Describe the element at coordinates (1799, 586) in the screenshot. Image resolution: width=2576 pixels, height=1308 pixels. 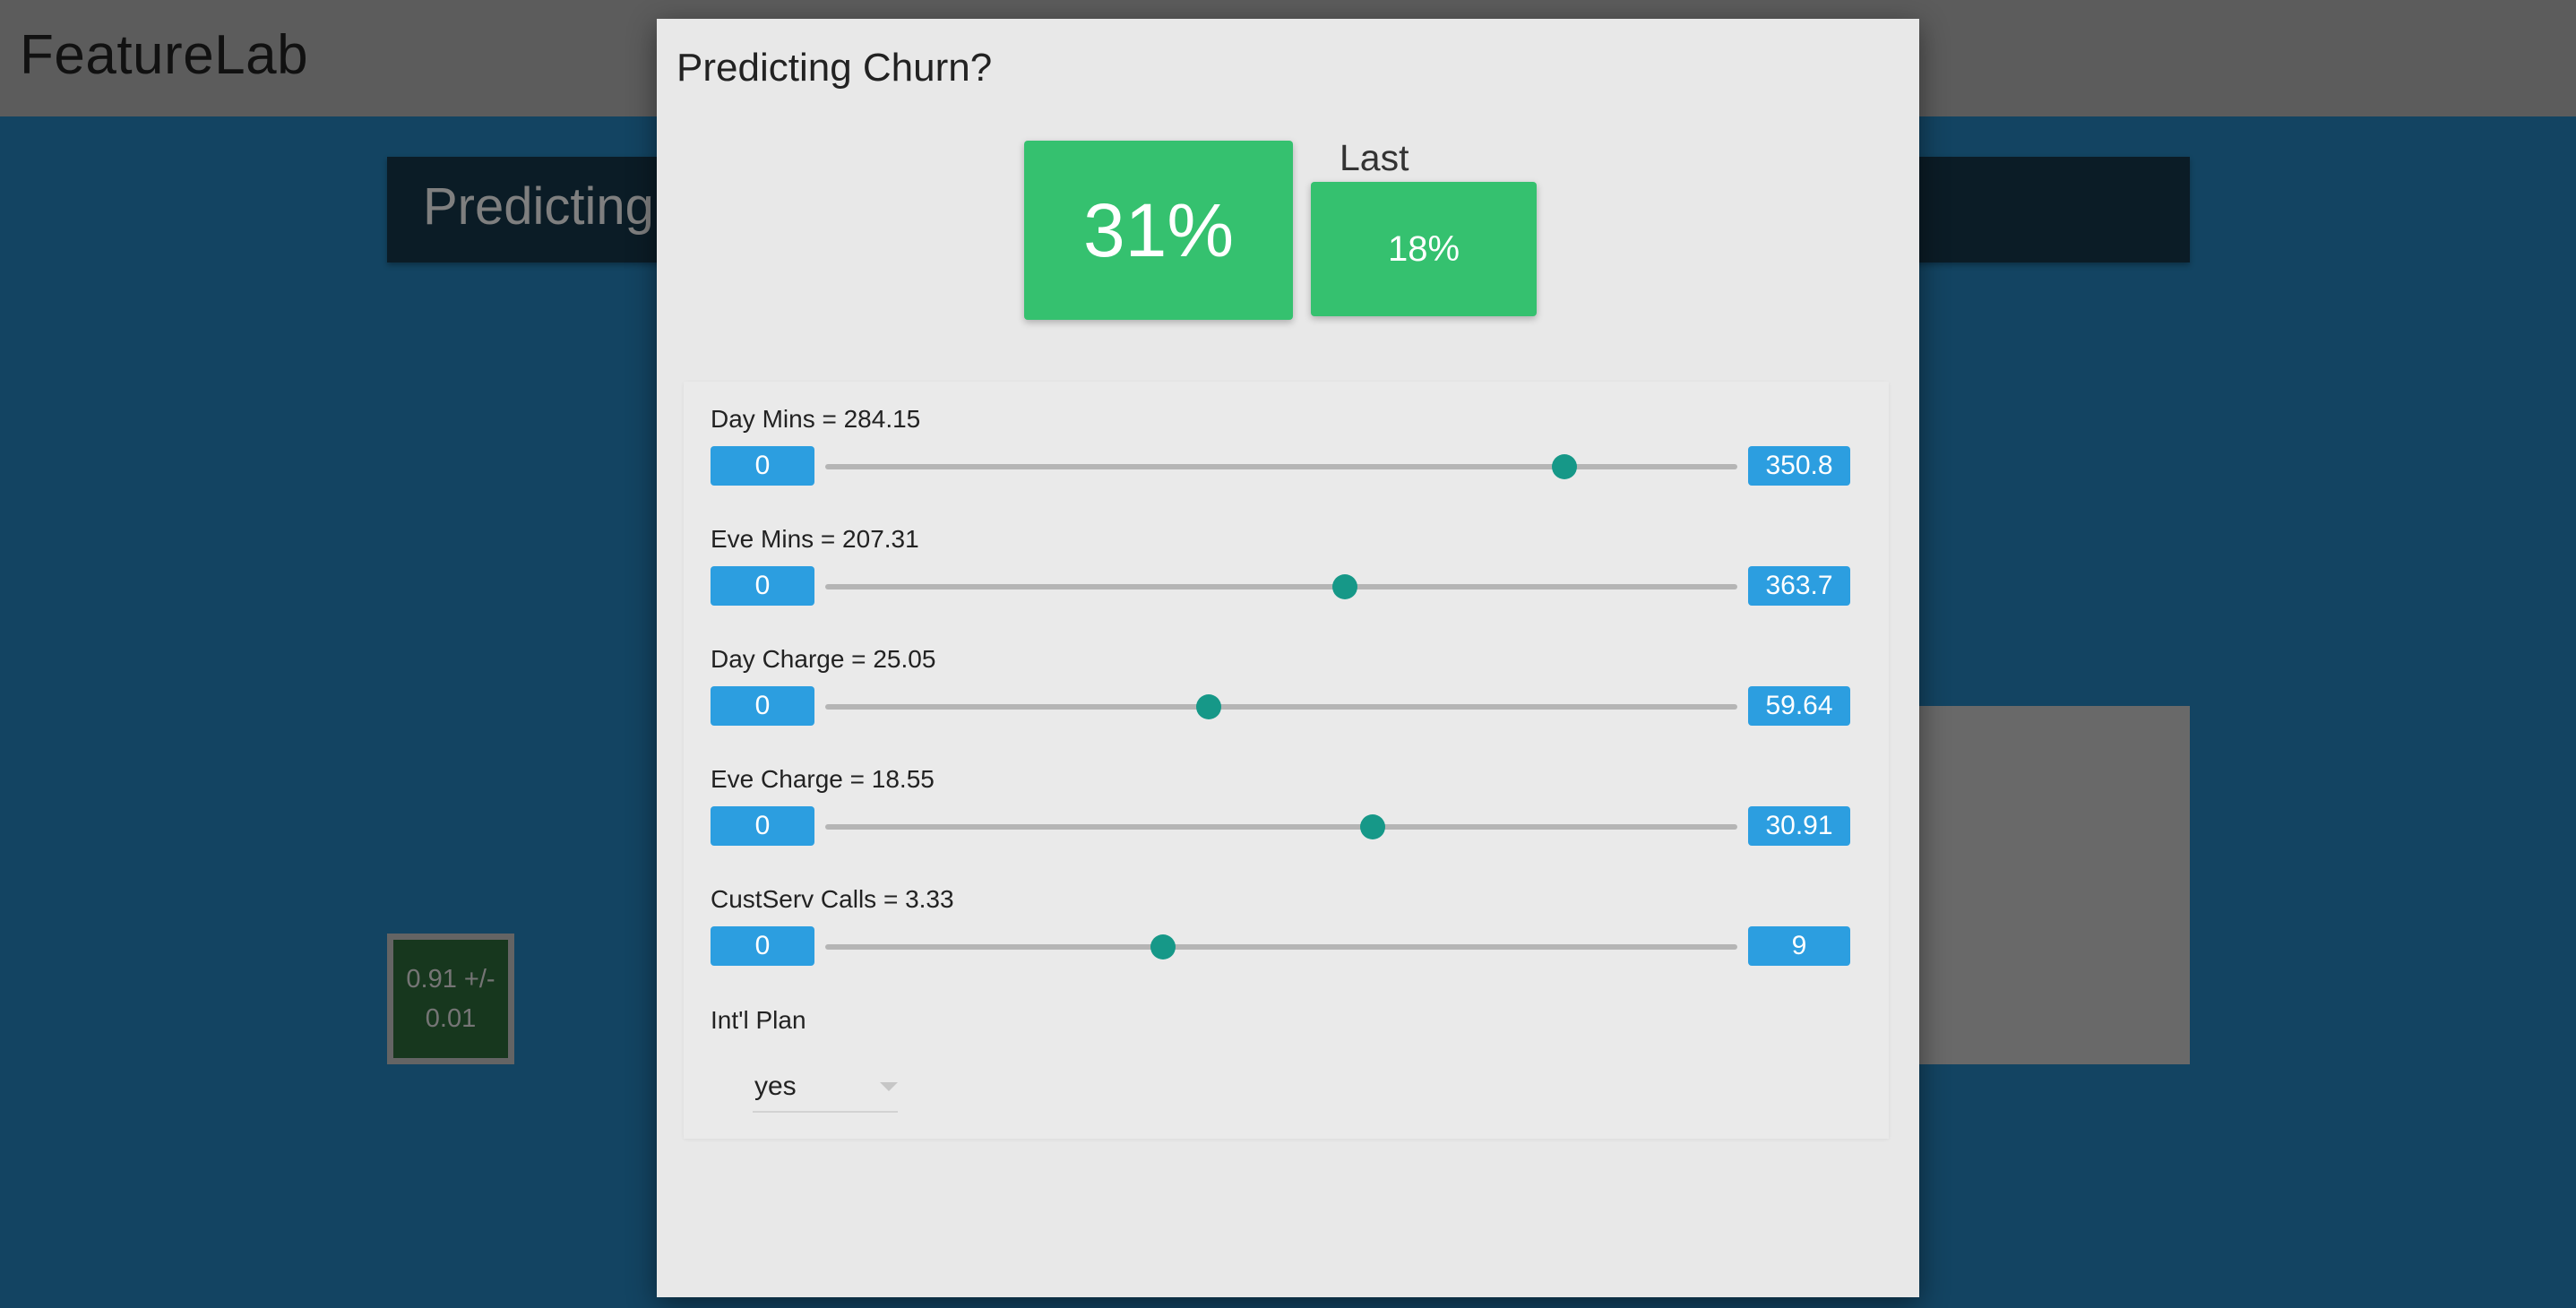
I see `slider-max-value: 363.7` at that location.